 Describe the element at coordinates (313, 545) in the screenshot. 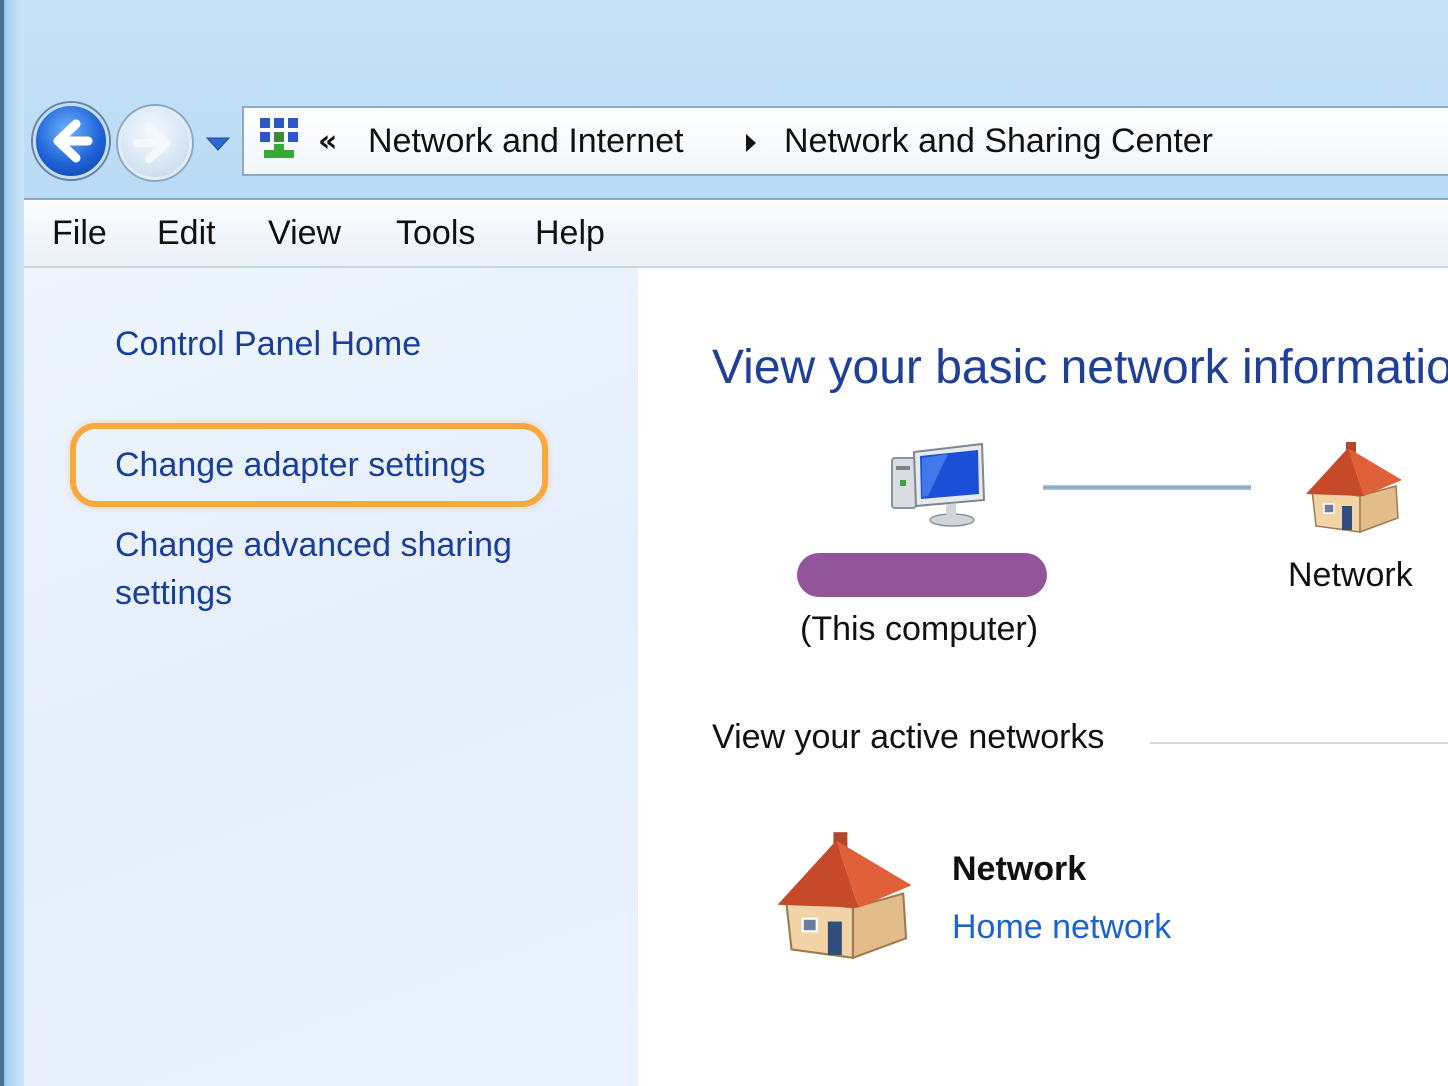

I see `change-advanced-sharing-link: Change advanced sharing` at that location.